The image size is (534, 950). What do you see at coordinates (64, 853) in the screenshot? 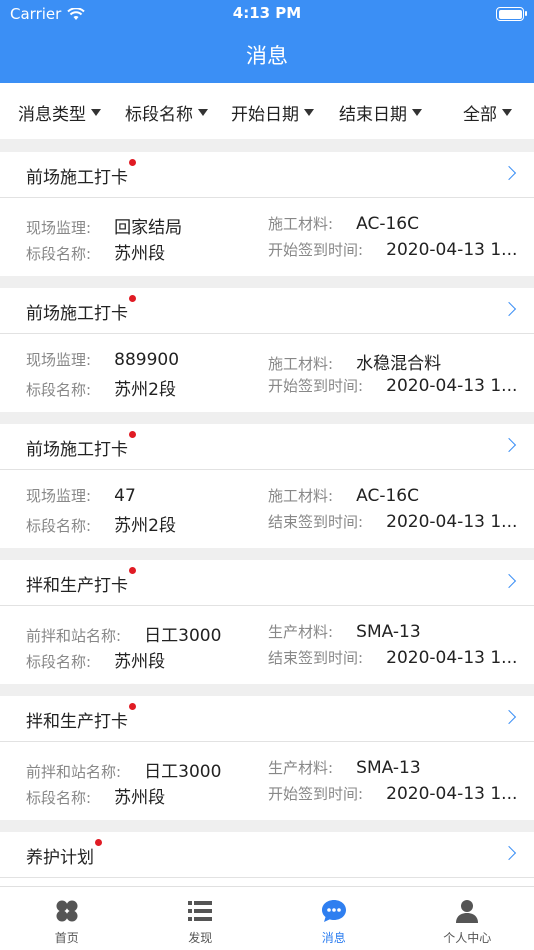
I see `card-title: 养护计划` at bounding box center [64, 853].